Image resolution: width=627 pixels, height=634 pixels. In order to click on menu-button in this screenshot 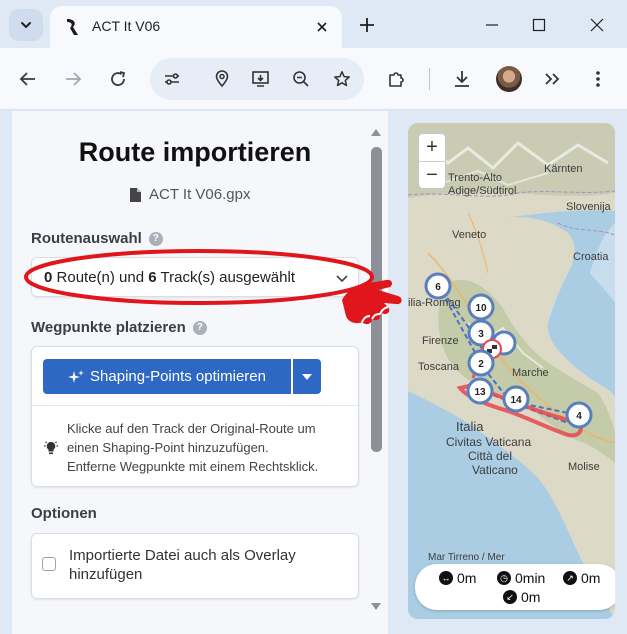, I will do `click(598, 79)`.